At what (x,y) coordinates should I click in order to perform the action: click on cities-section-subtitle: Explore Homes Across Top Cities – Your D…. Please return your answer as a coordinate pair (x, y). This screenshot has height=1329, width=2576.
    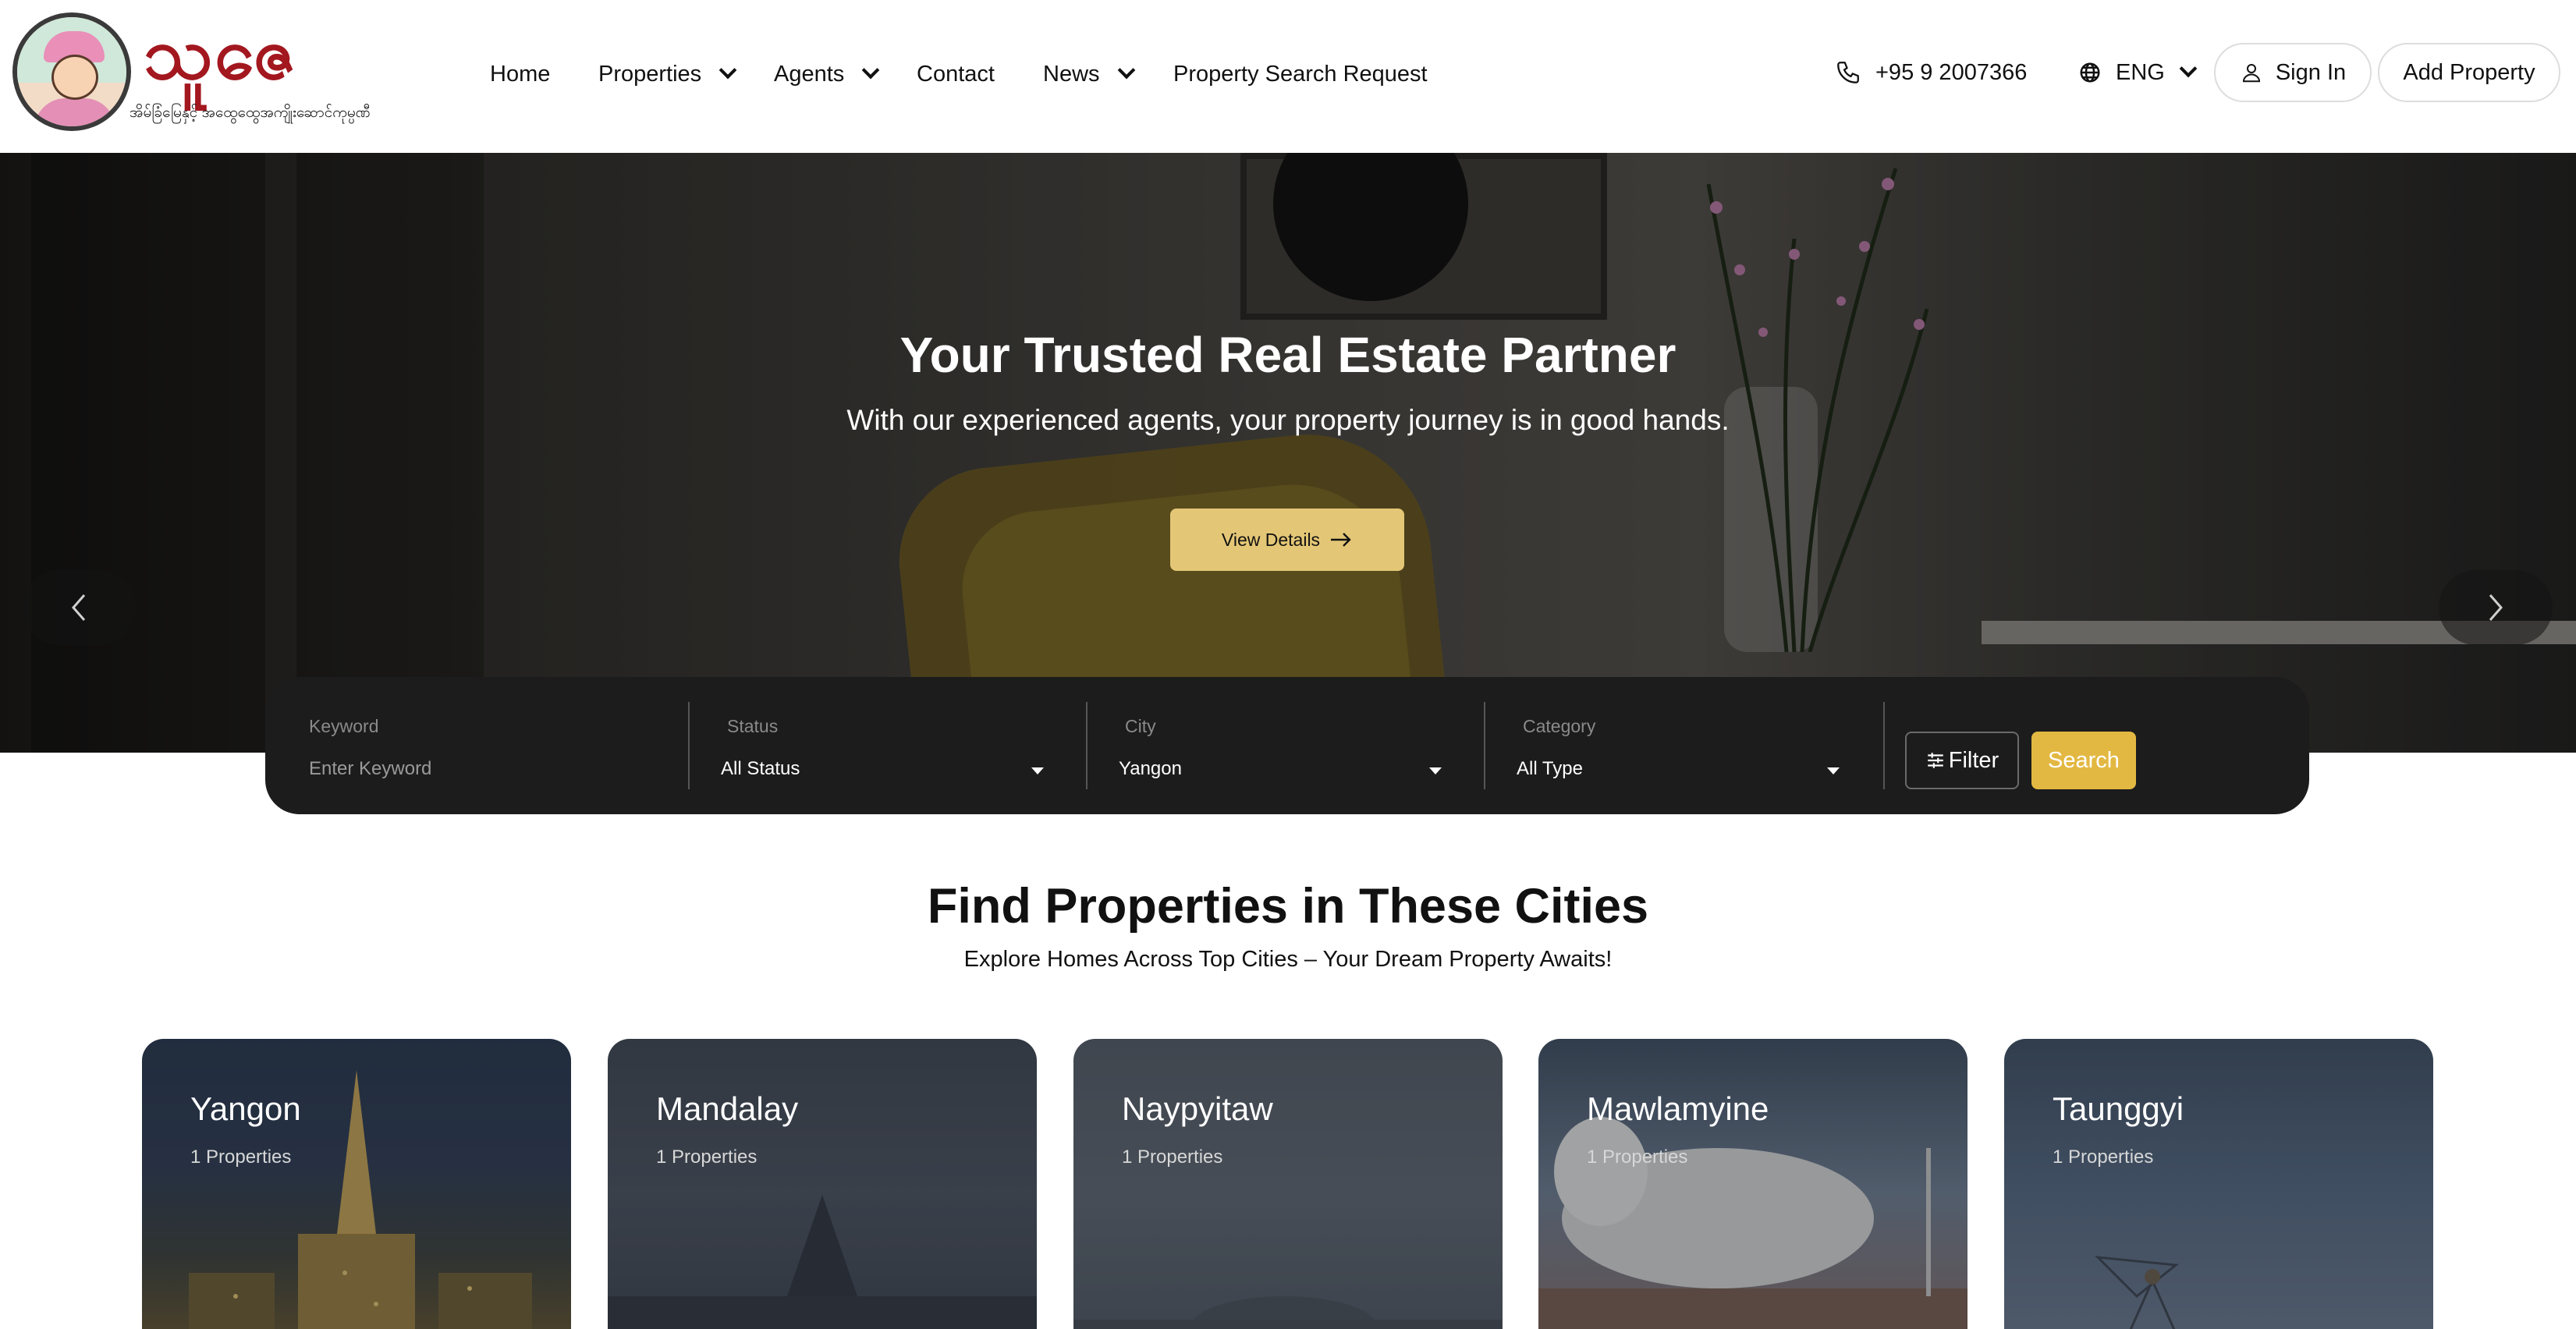
    Looking at the image, I should click on (1288, 959).